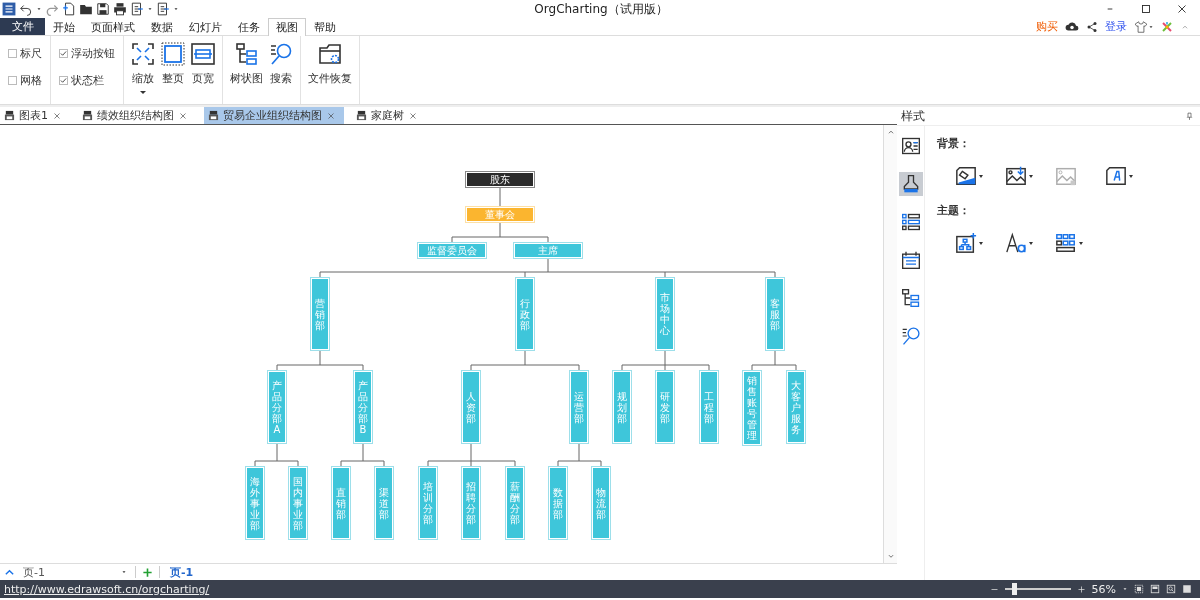  I want to click on zoom-in-icon, so click(1081, 589).